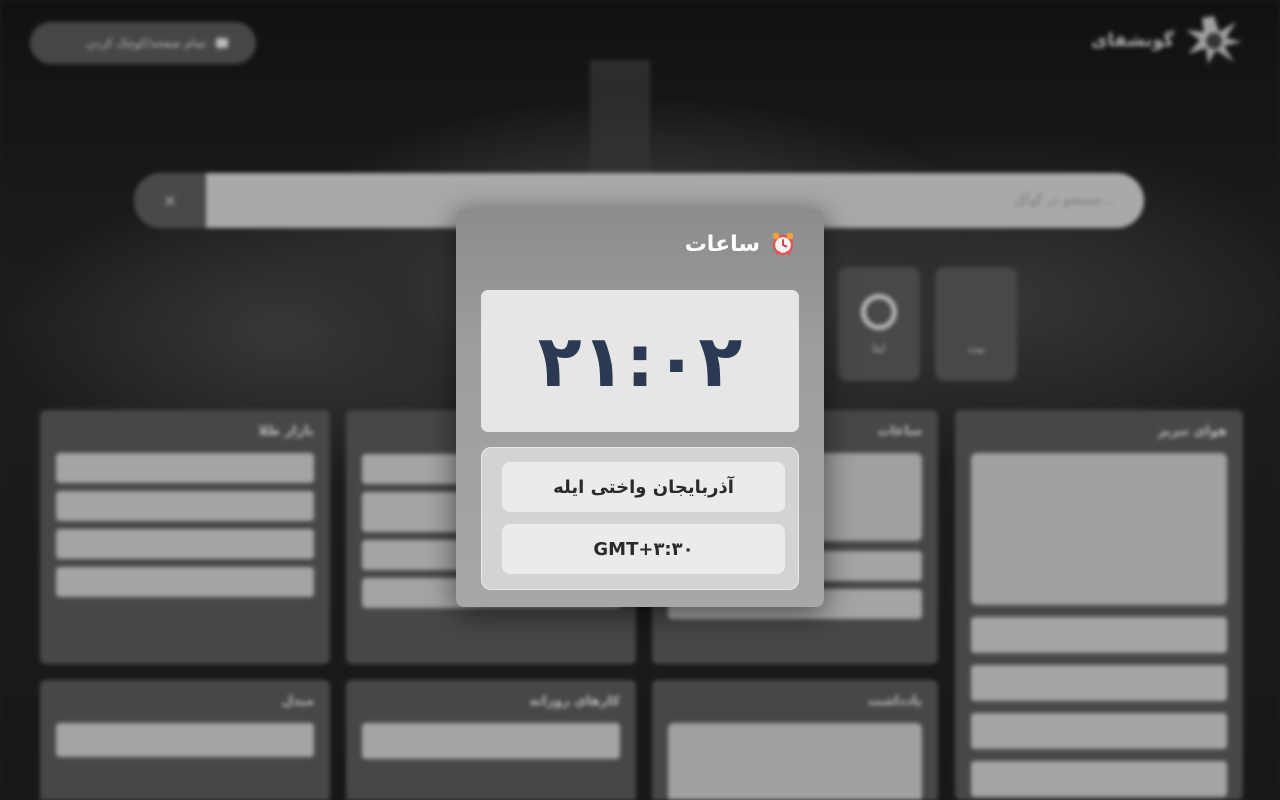 Image resolution: width=1280 pixels, height=800 pixels. I want to click on clock-time-display: ۲۱:۰۲, so click(640, 361).